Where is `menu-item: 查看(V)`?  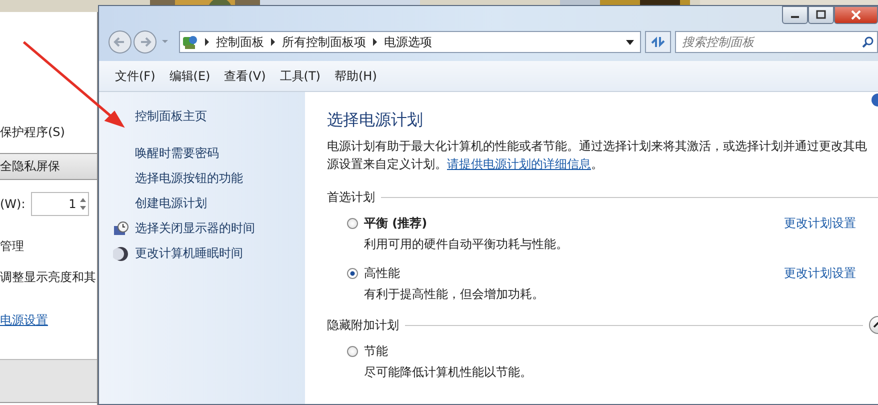
menu-item: 查看(V) is located at coordinates (245, 76).